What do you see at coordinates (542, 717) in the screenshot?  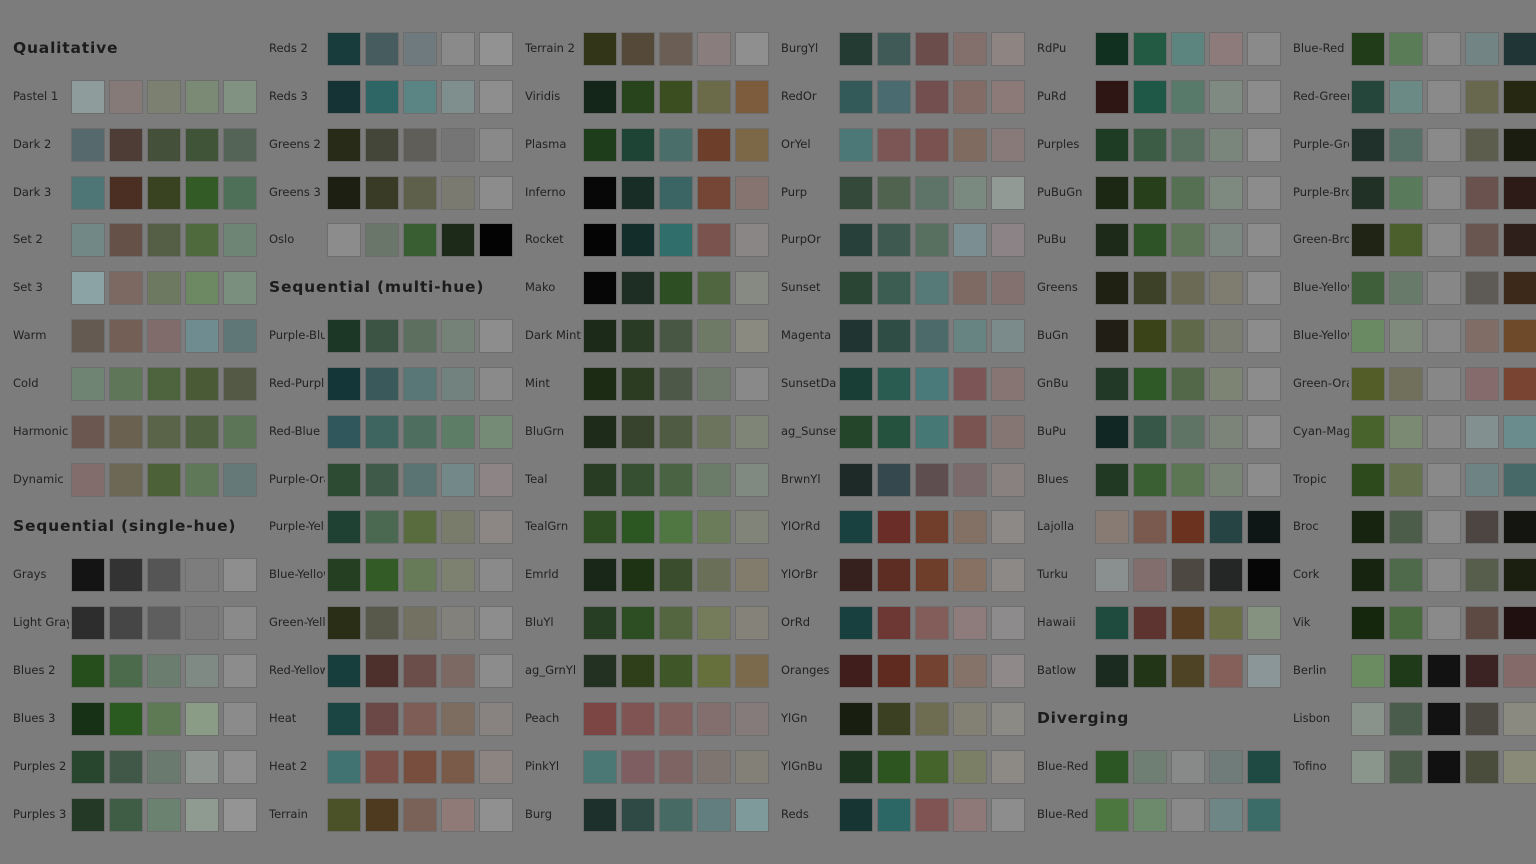 I see `palette-name: Peach` at bounding box center [542, 717].